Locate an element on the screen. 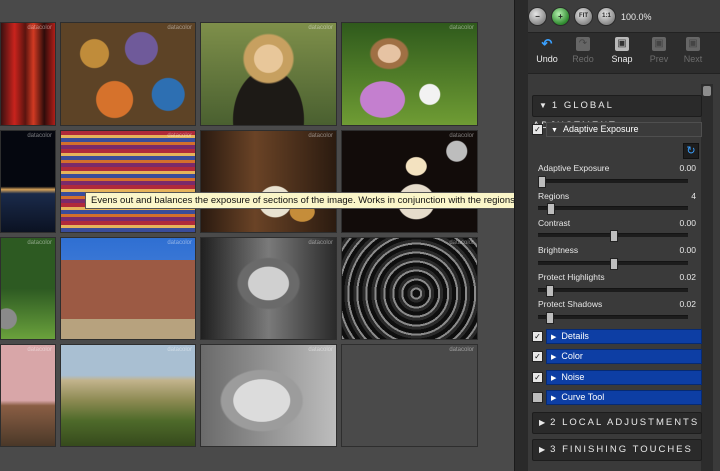 This screenshot has width=720, height=471. panel-scrollbar is located at coordinates (707, 277).